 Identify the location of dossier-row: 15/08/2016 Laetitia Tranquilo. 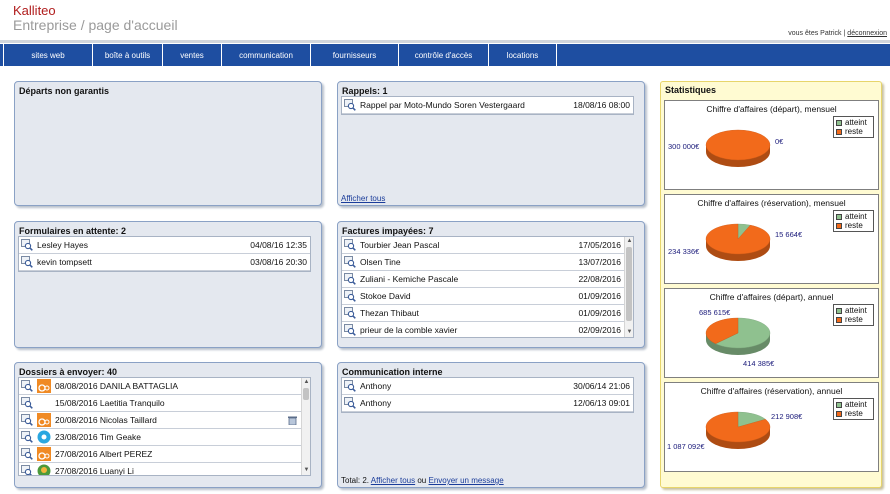
(160, 403).